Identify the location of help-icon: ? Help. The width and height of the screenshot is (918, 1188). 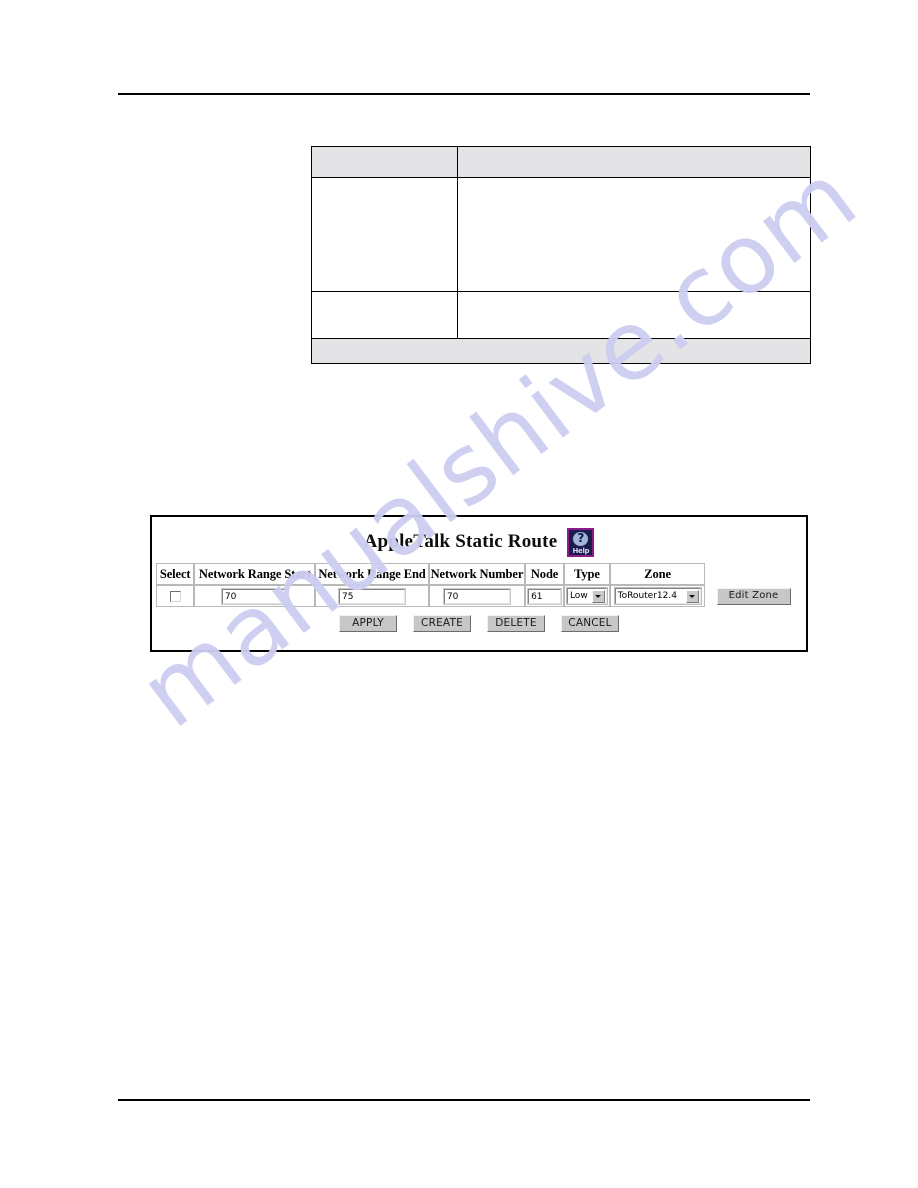
(581, 542).